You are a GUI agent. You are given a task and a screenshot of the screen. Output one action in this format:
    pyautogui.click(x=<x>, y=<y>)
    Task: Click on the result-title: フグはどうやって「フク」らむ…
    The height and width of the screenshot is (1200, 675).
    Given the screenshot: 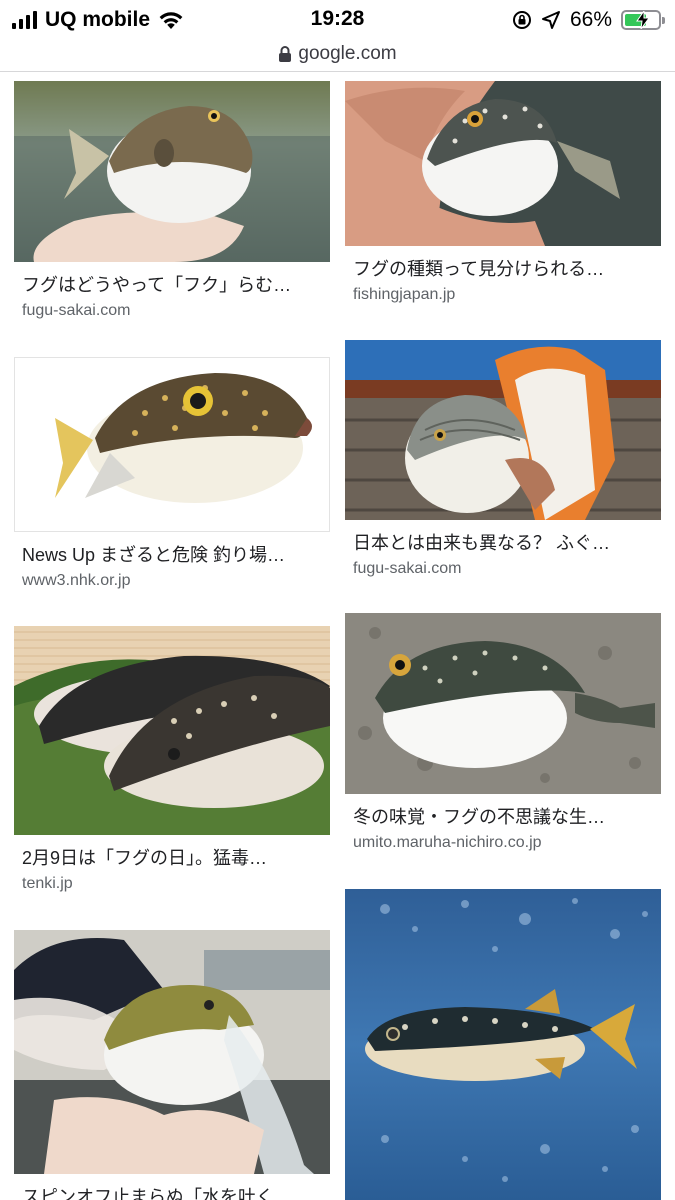 What is the action you would take?
    pyautogui.click(x=173, y=285)
    